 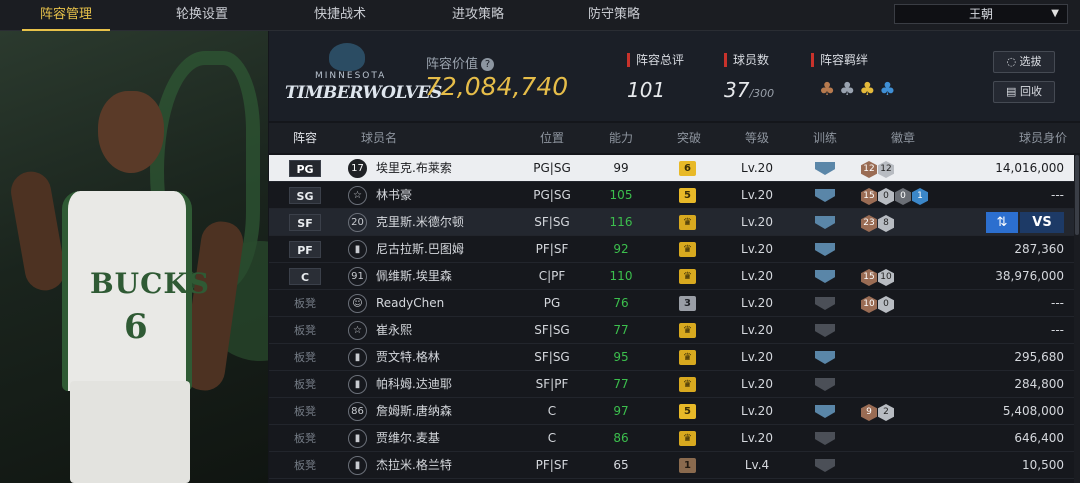 What do you see at coordinates (614, 15) in the screenshot?
I see `tab-defense: 防守策略` at bounding box center [614, 15].